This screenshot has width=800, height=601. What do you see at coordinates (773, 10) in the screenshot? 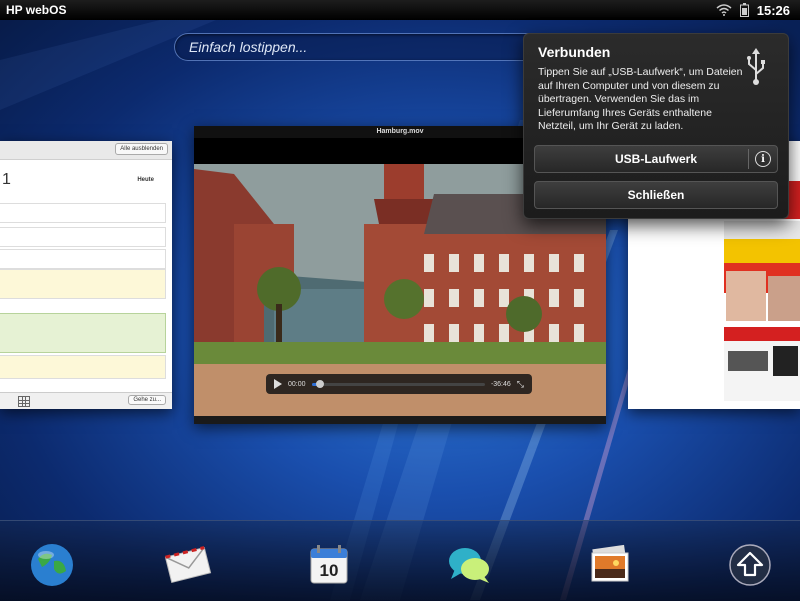
I see `clock: 15:26` at bounding box center [773, 10].